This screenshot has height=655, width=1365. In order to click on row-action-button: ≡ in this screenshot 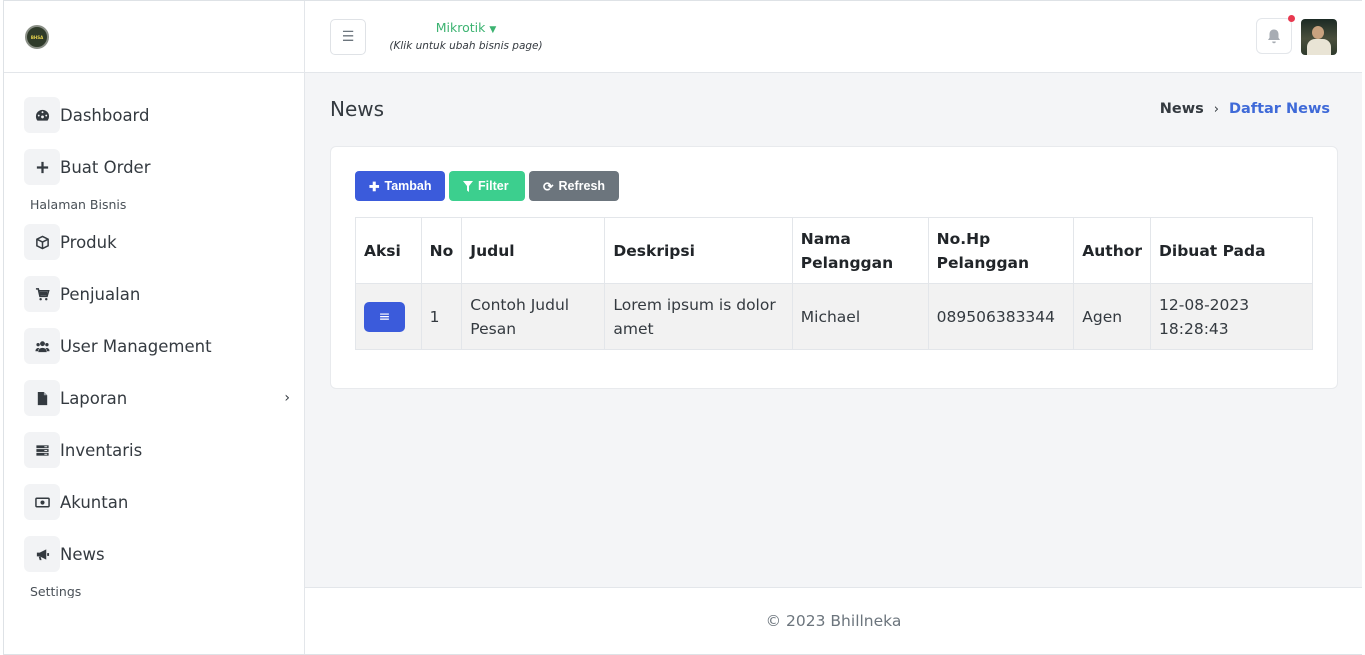, I will do `click(384, 316)`.